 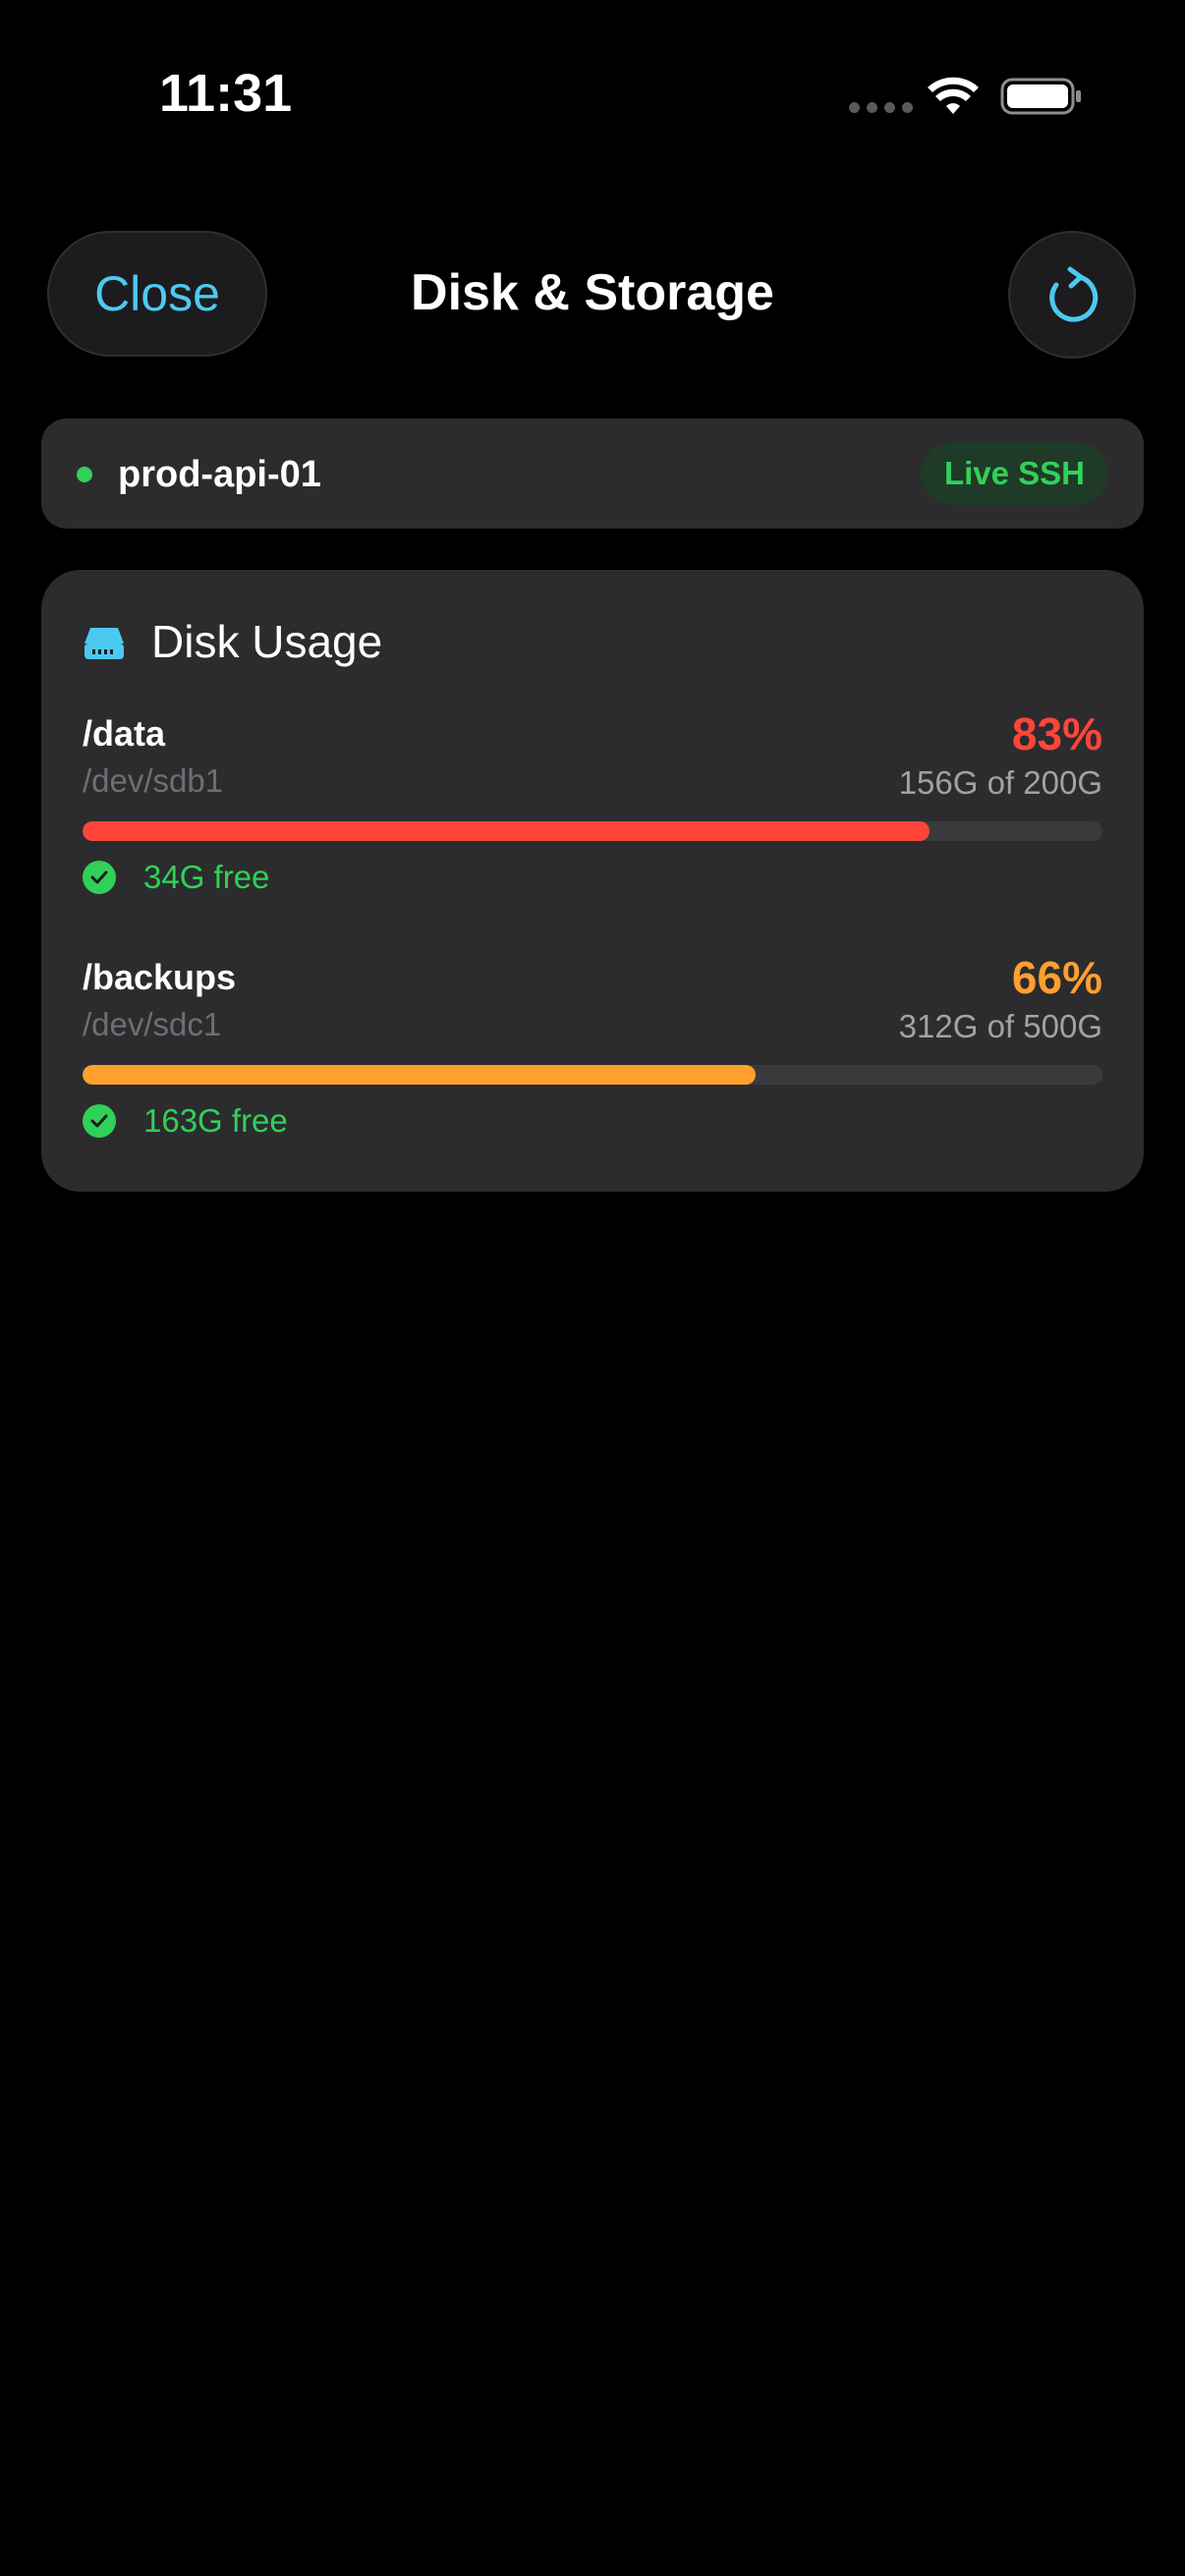 I want to click on disk-usage-text: 156G of 200G, so click(x=1000, y=782).